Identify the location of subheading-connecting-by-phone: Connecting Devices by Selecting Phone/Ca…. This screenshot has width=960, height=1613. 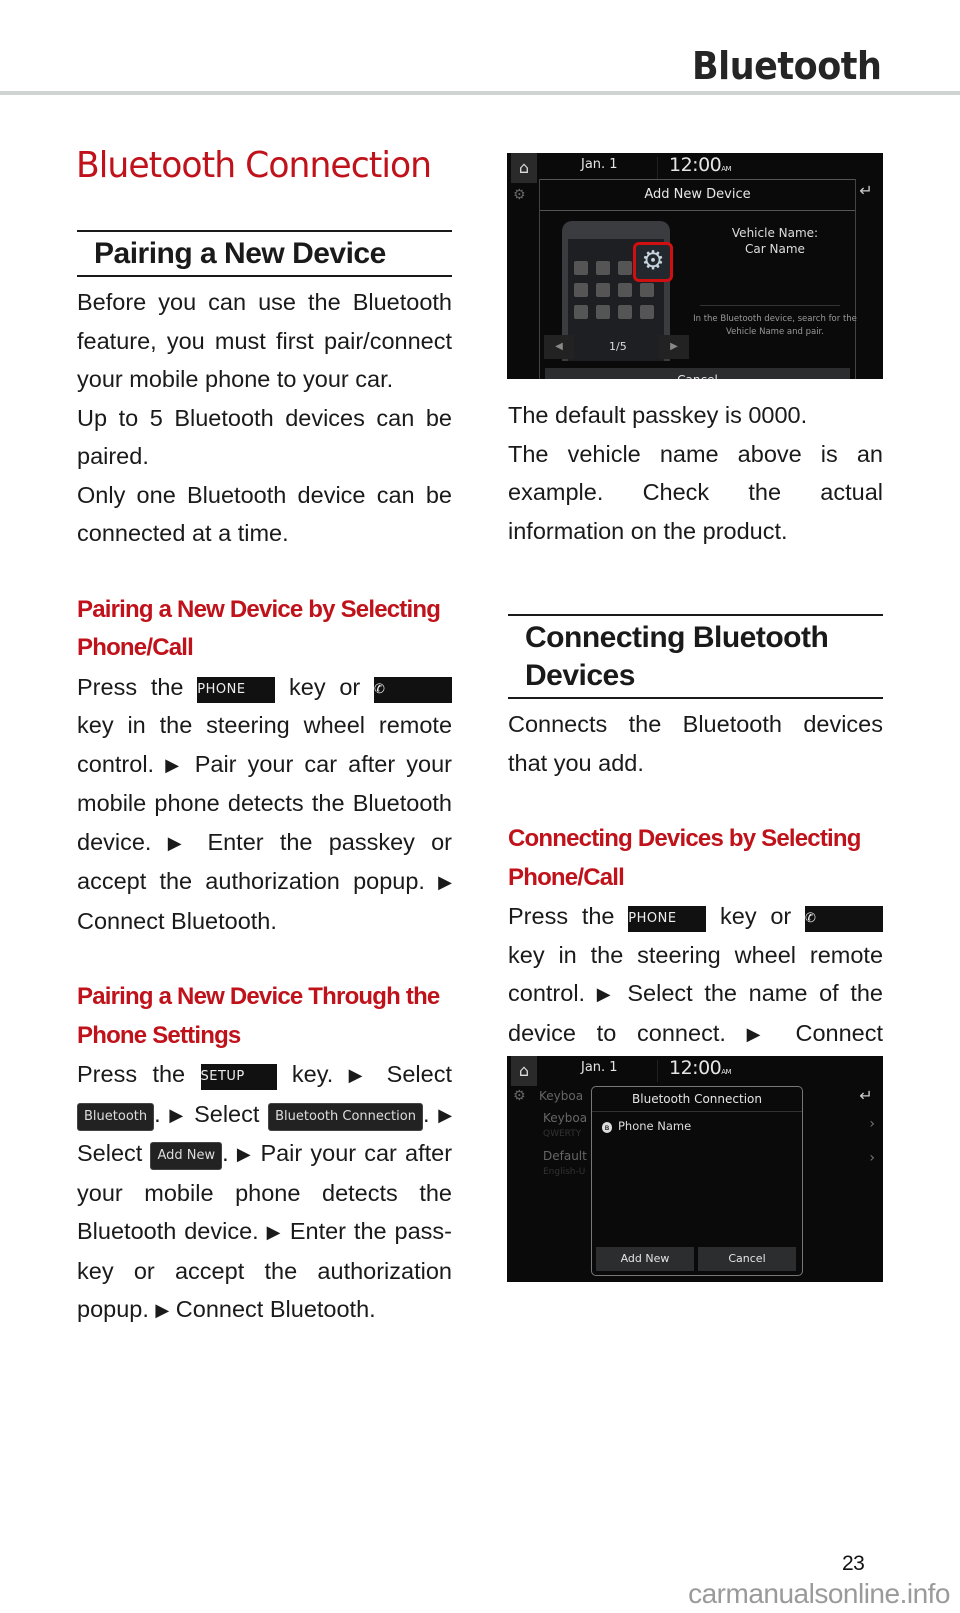
(684, 858).